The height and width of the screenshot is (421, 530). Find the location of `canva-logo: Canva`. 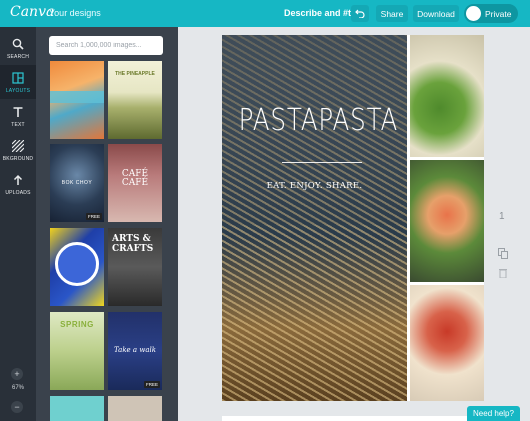

canva-logo: Canva is located at coordinates (32, 12).